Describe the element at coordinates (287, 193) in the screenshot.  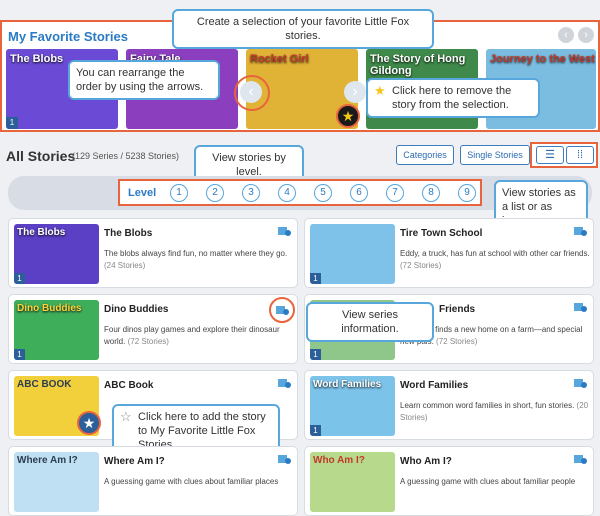
I see `level-4-button: 4` at that location.